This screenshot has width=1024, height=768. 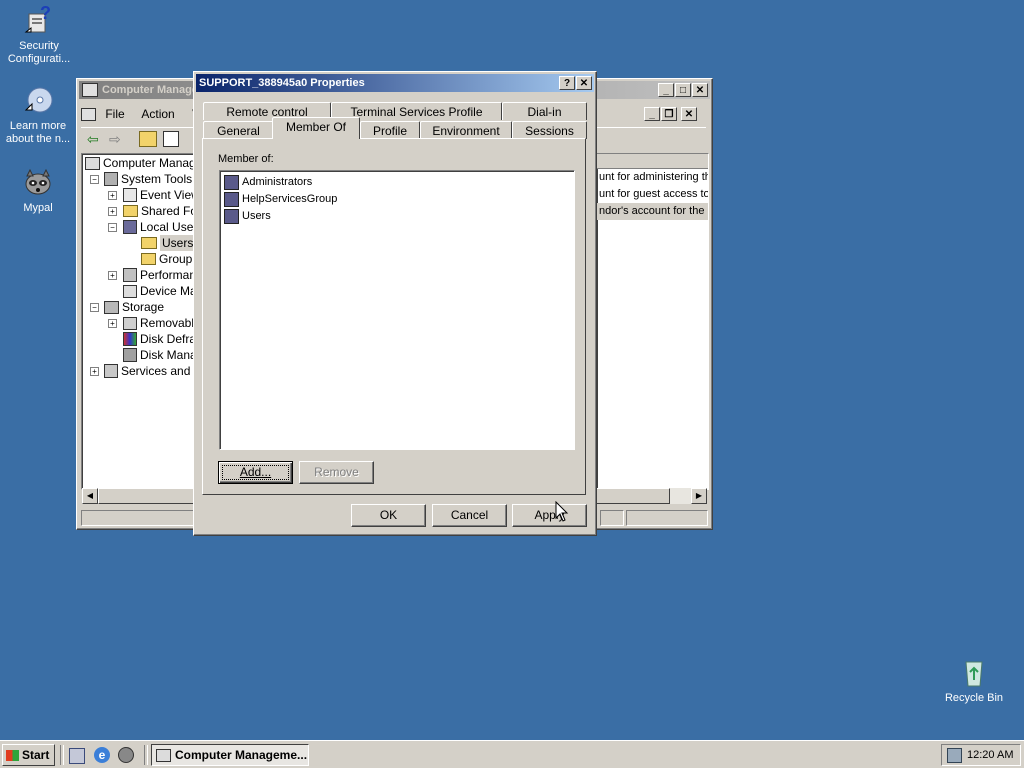 I want to click on tree-item-disk-management: Disk Manag, so click(x=158, y=355).